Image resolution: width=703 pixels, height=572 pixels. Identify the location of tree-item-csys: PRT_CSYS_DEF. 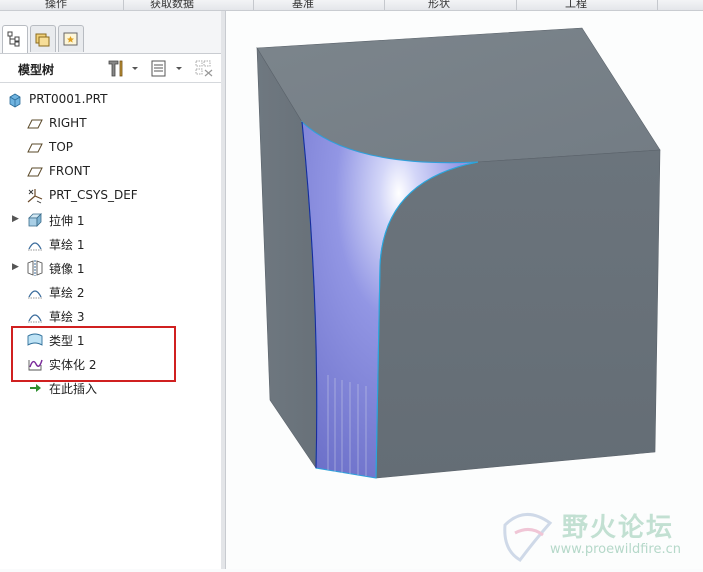
(110, 196).